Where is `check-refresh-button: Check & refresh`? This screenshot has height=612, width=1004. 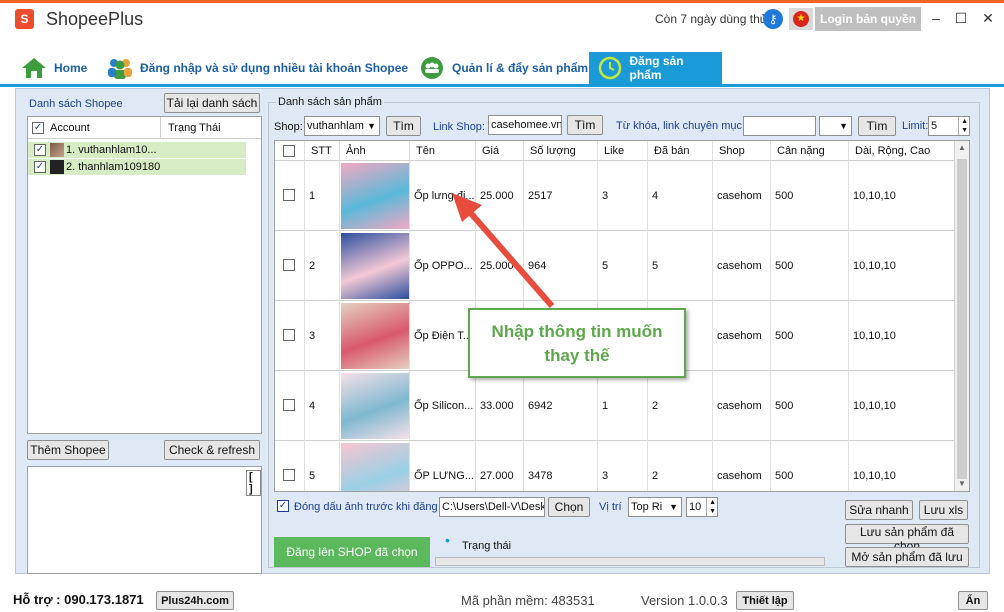
check-refresh-button: Check & refresh is located at coordinates (212, 450).